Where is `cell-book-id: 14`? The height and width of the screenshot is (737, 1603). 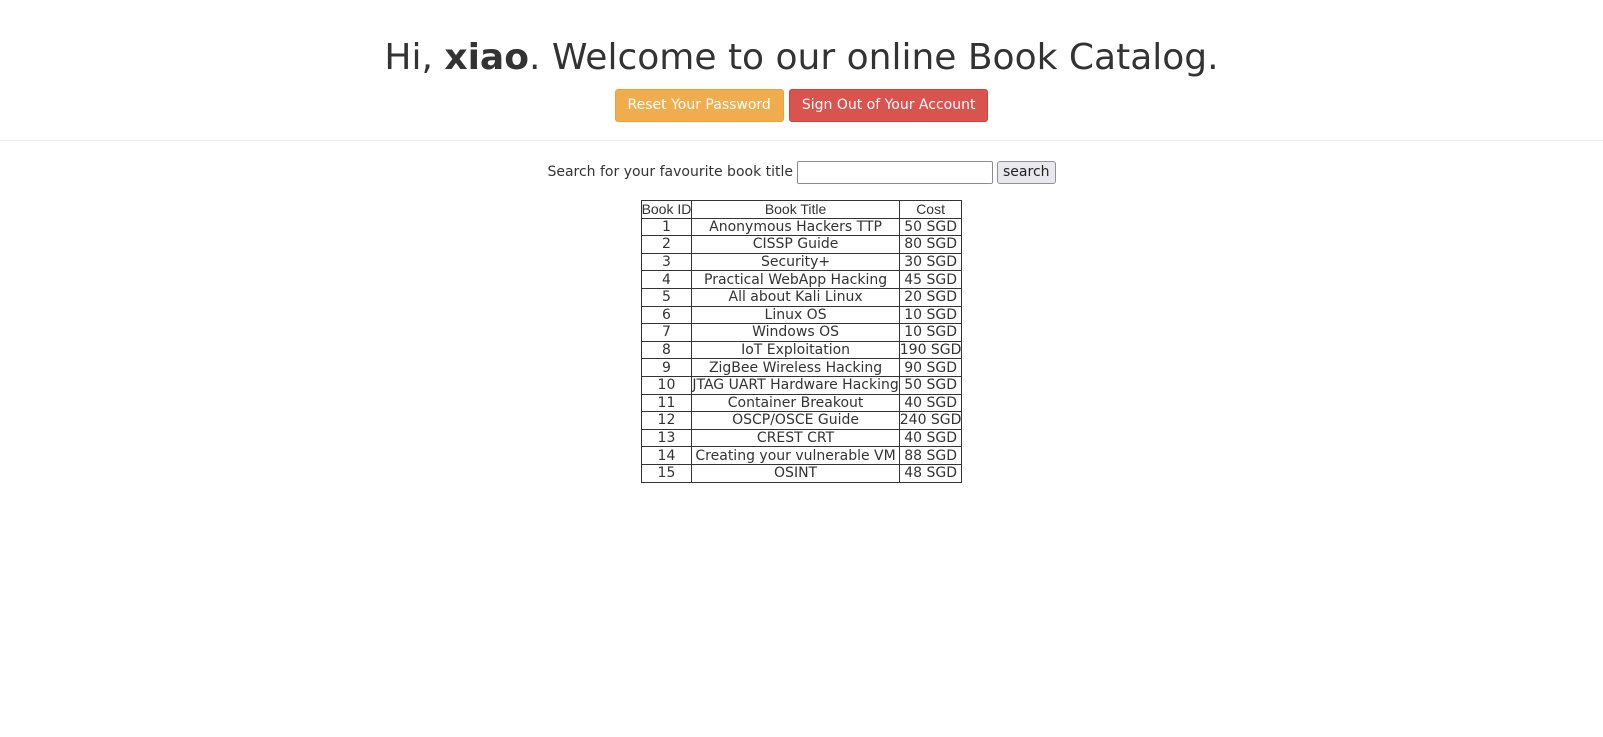
cell-book-id: 14 is located at coordinates (666, 455).